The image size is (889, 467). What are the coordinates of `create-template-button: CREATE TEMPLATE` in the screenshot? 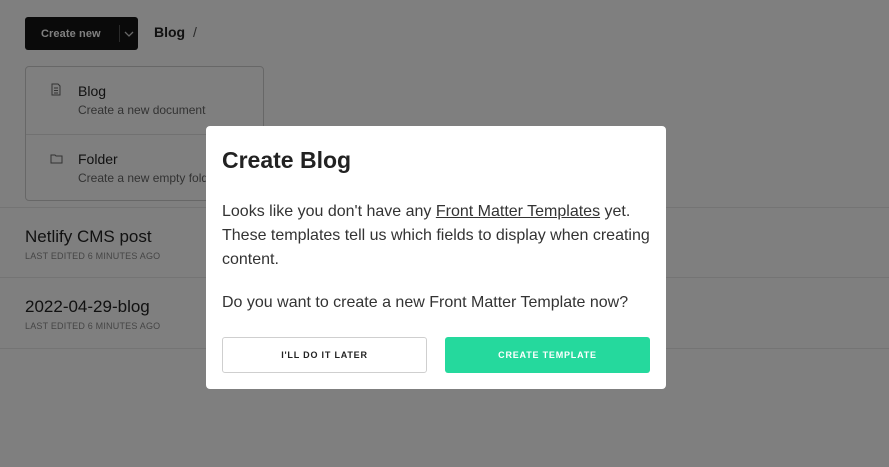 It's located at (547, 355).